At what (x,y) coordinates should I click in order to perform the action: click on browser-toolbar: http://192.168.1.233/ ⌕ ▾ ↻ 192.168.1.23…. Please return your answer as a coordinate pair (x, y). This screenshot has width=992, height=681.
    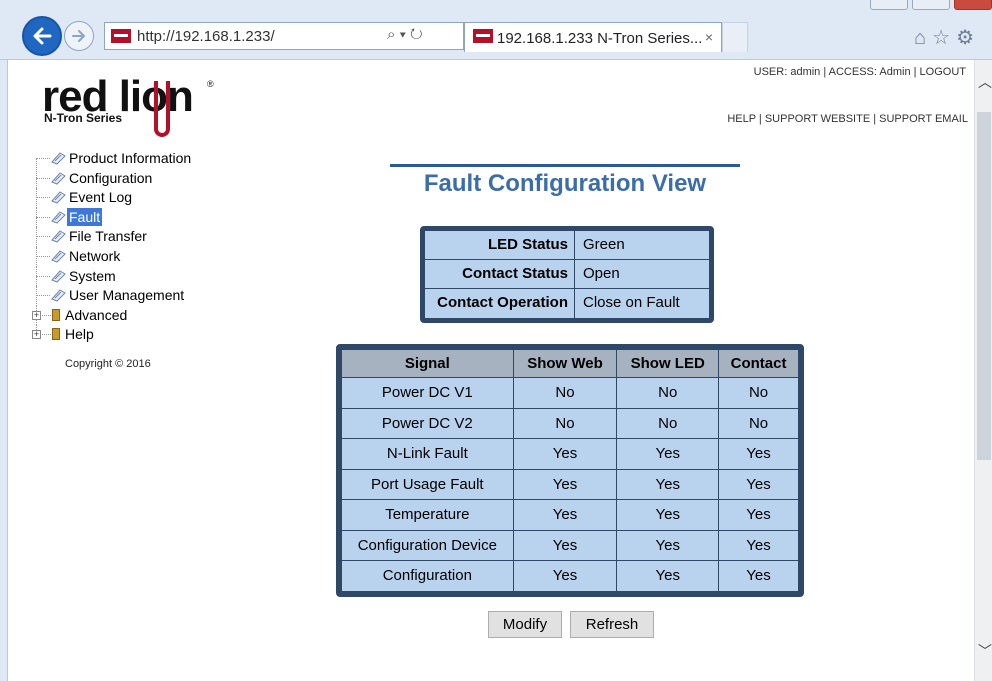
    Looking at the image, I should click on (496, 30).